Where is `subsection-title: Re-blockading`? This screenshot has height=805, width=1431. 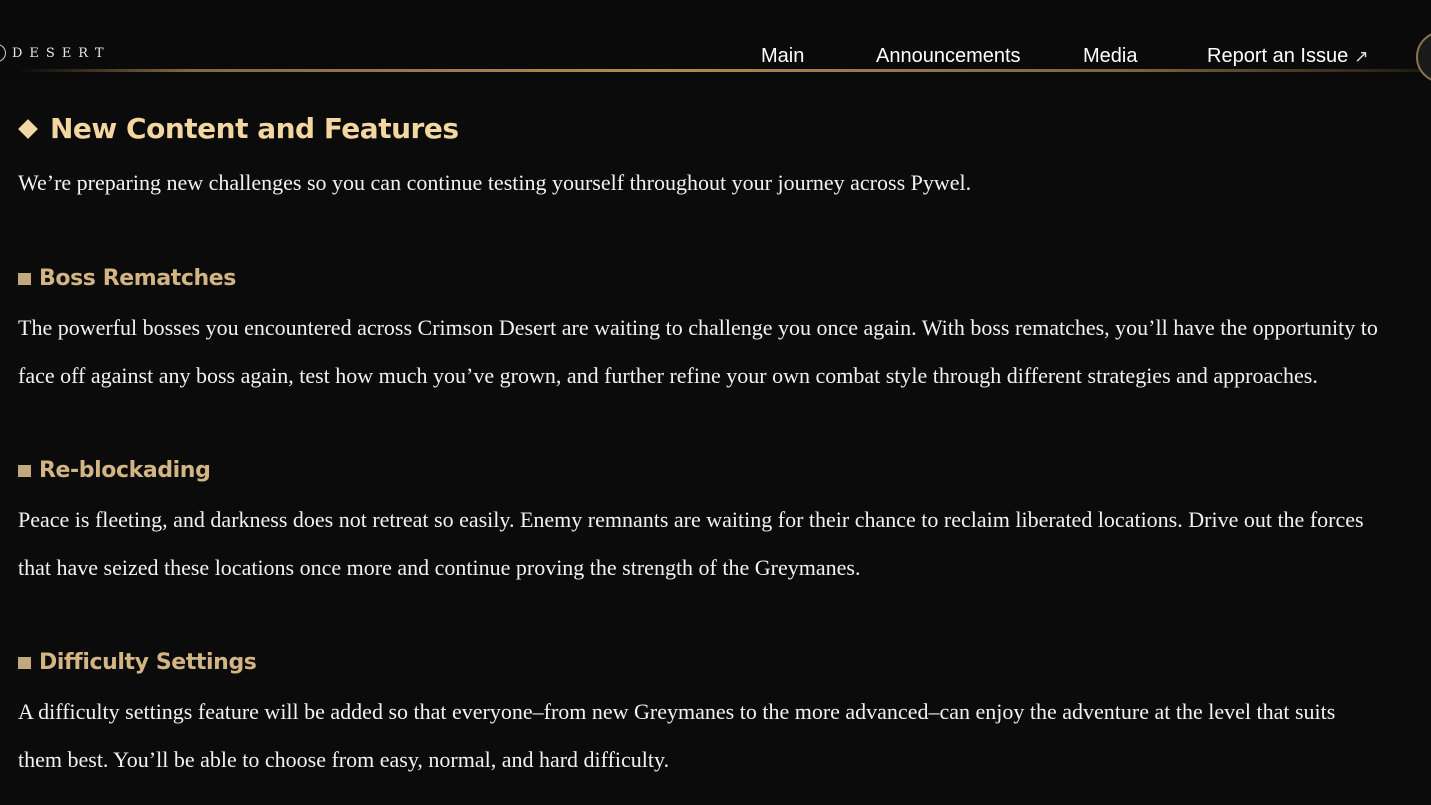
subsection-title: Re-blockading is located at coordinates (125, 470).